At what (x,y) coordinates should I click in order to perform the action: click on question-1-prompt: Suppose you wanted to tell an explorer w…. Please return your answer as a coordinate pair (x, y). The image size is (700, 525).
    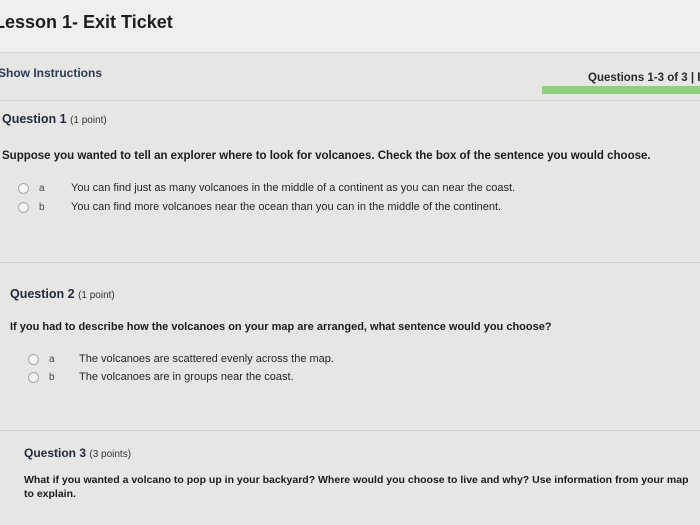
    Looking at the image, I should click on (326, 156).